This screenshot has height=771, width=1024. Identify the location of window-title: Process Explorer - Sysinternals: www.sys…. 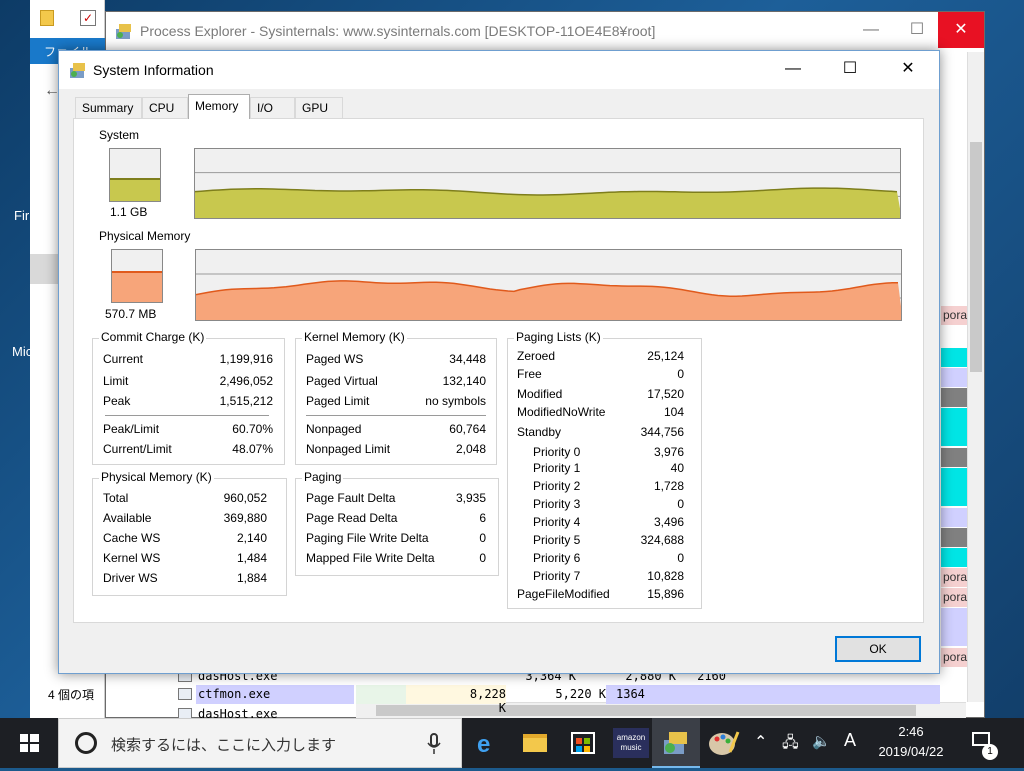
(398, 31).